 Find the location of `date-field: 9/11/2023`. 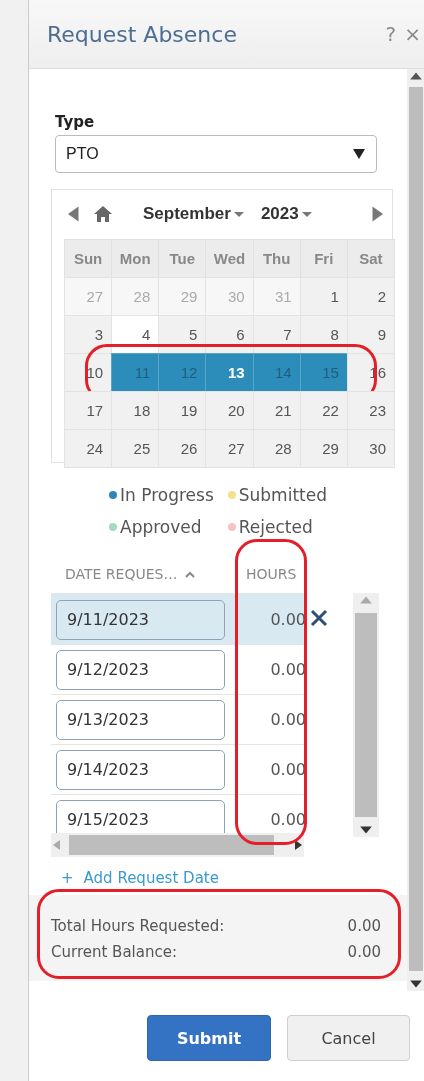

date-field: 9/11/2023 is located at coordinates (140, 619).